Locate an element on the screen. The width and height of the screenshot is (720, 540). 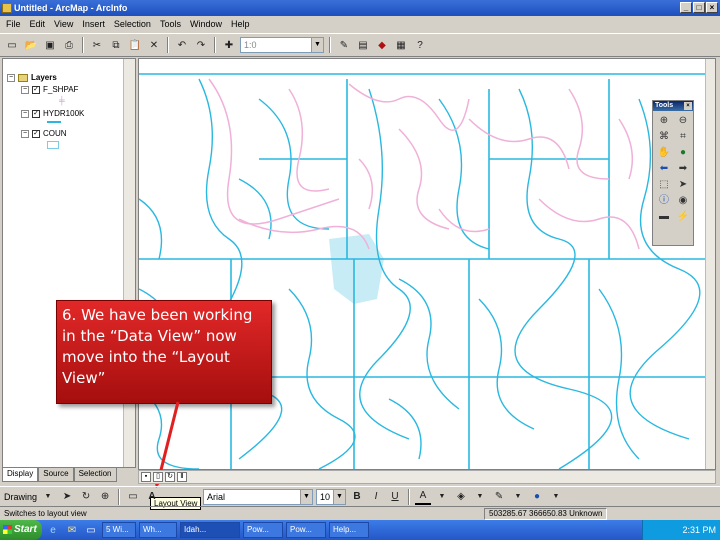
menu-window: Window is located at coordinates (206, 24).